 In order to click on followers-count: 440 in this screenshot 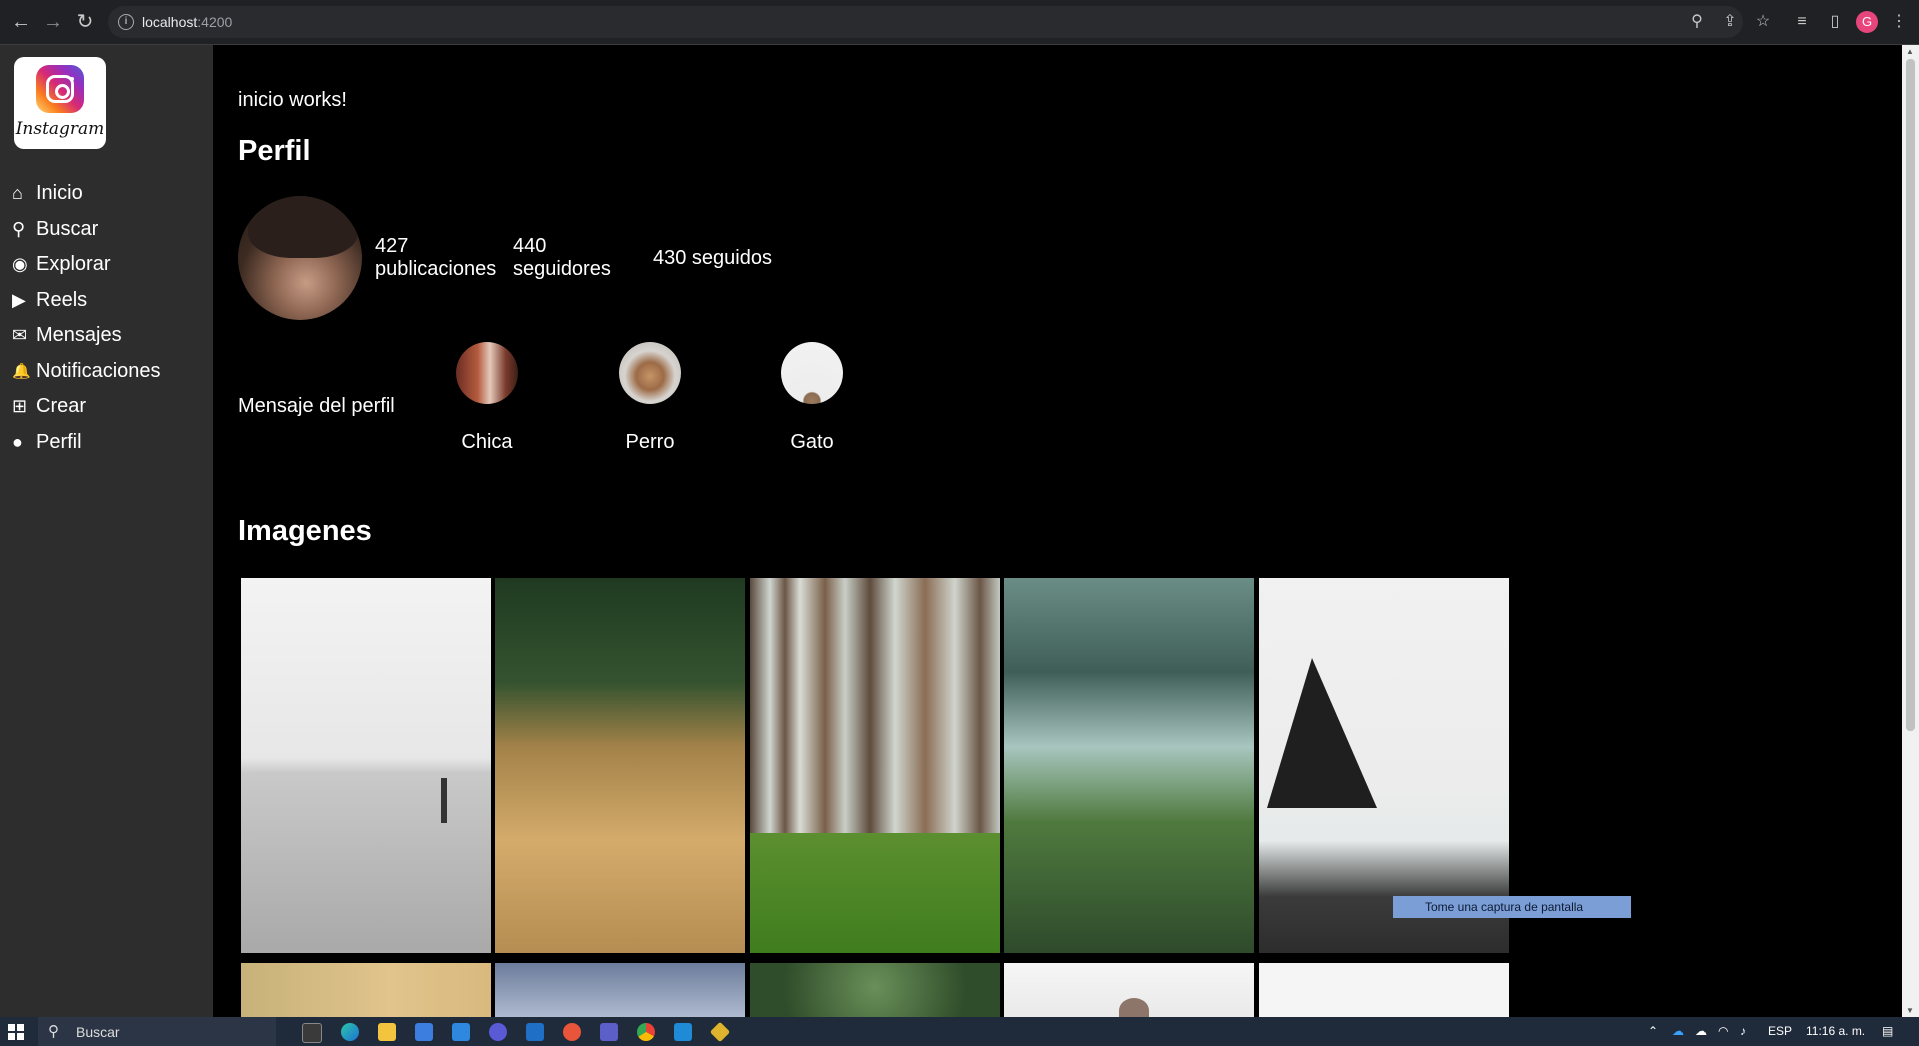, I will do `click(530, 246)`.